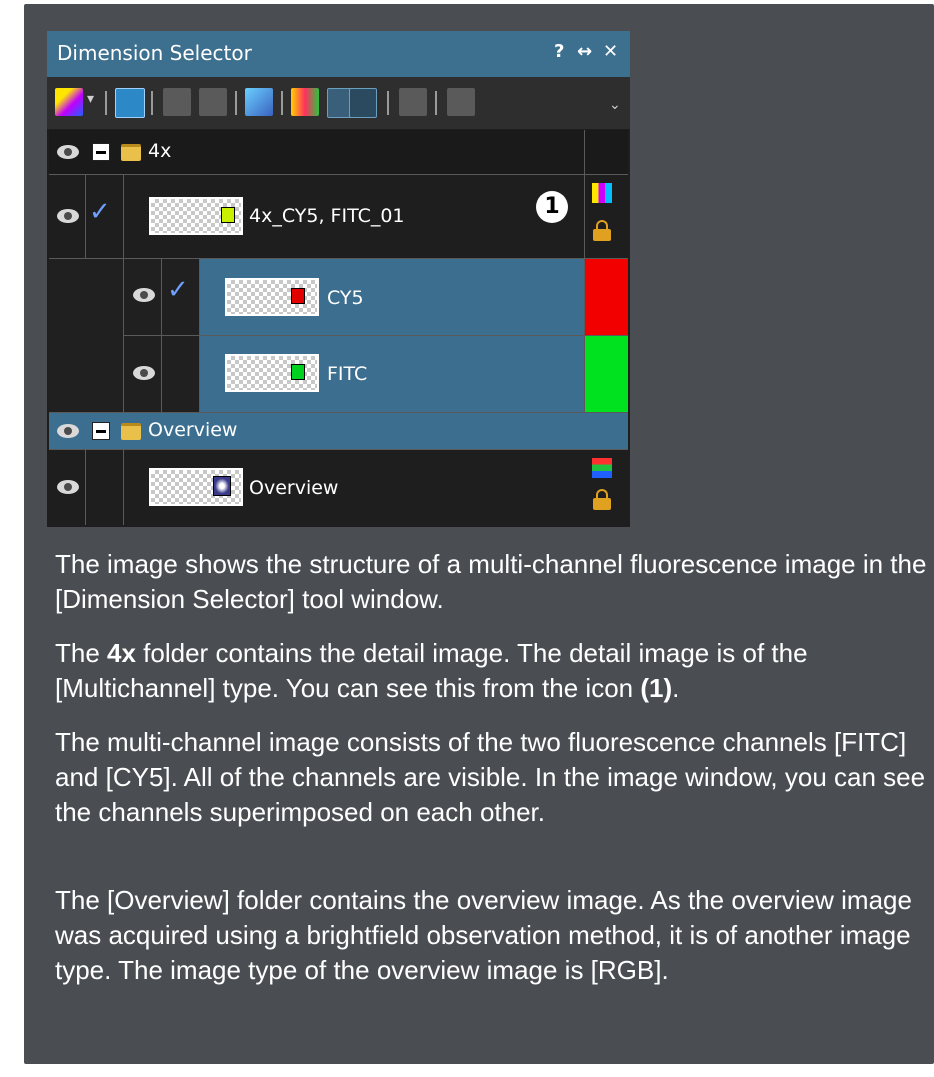 The height and width of the screenshot is (1077, 934). I want to click on channel-color-swatch-fitc, so click(606, 374).